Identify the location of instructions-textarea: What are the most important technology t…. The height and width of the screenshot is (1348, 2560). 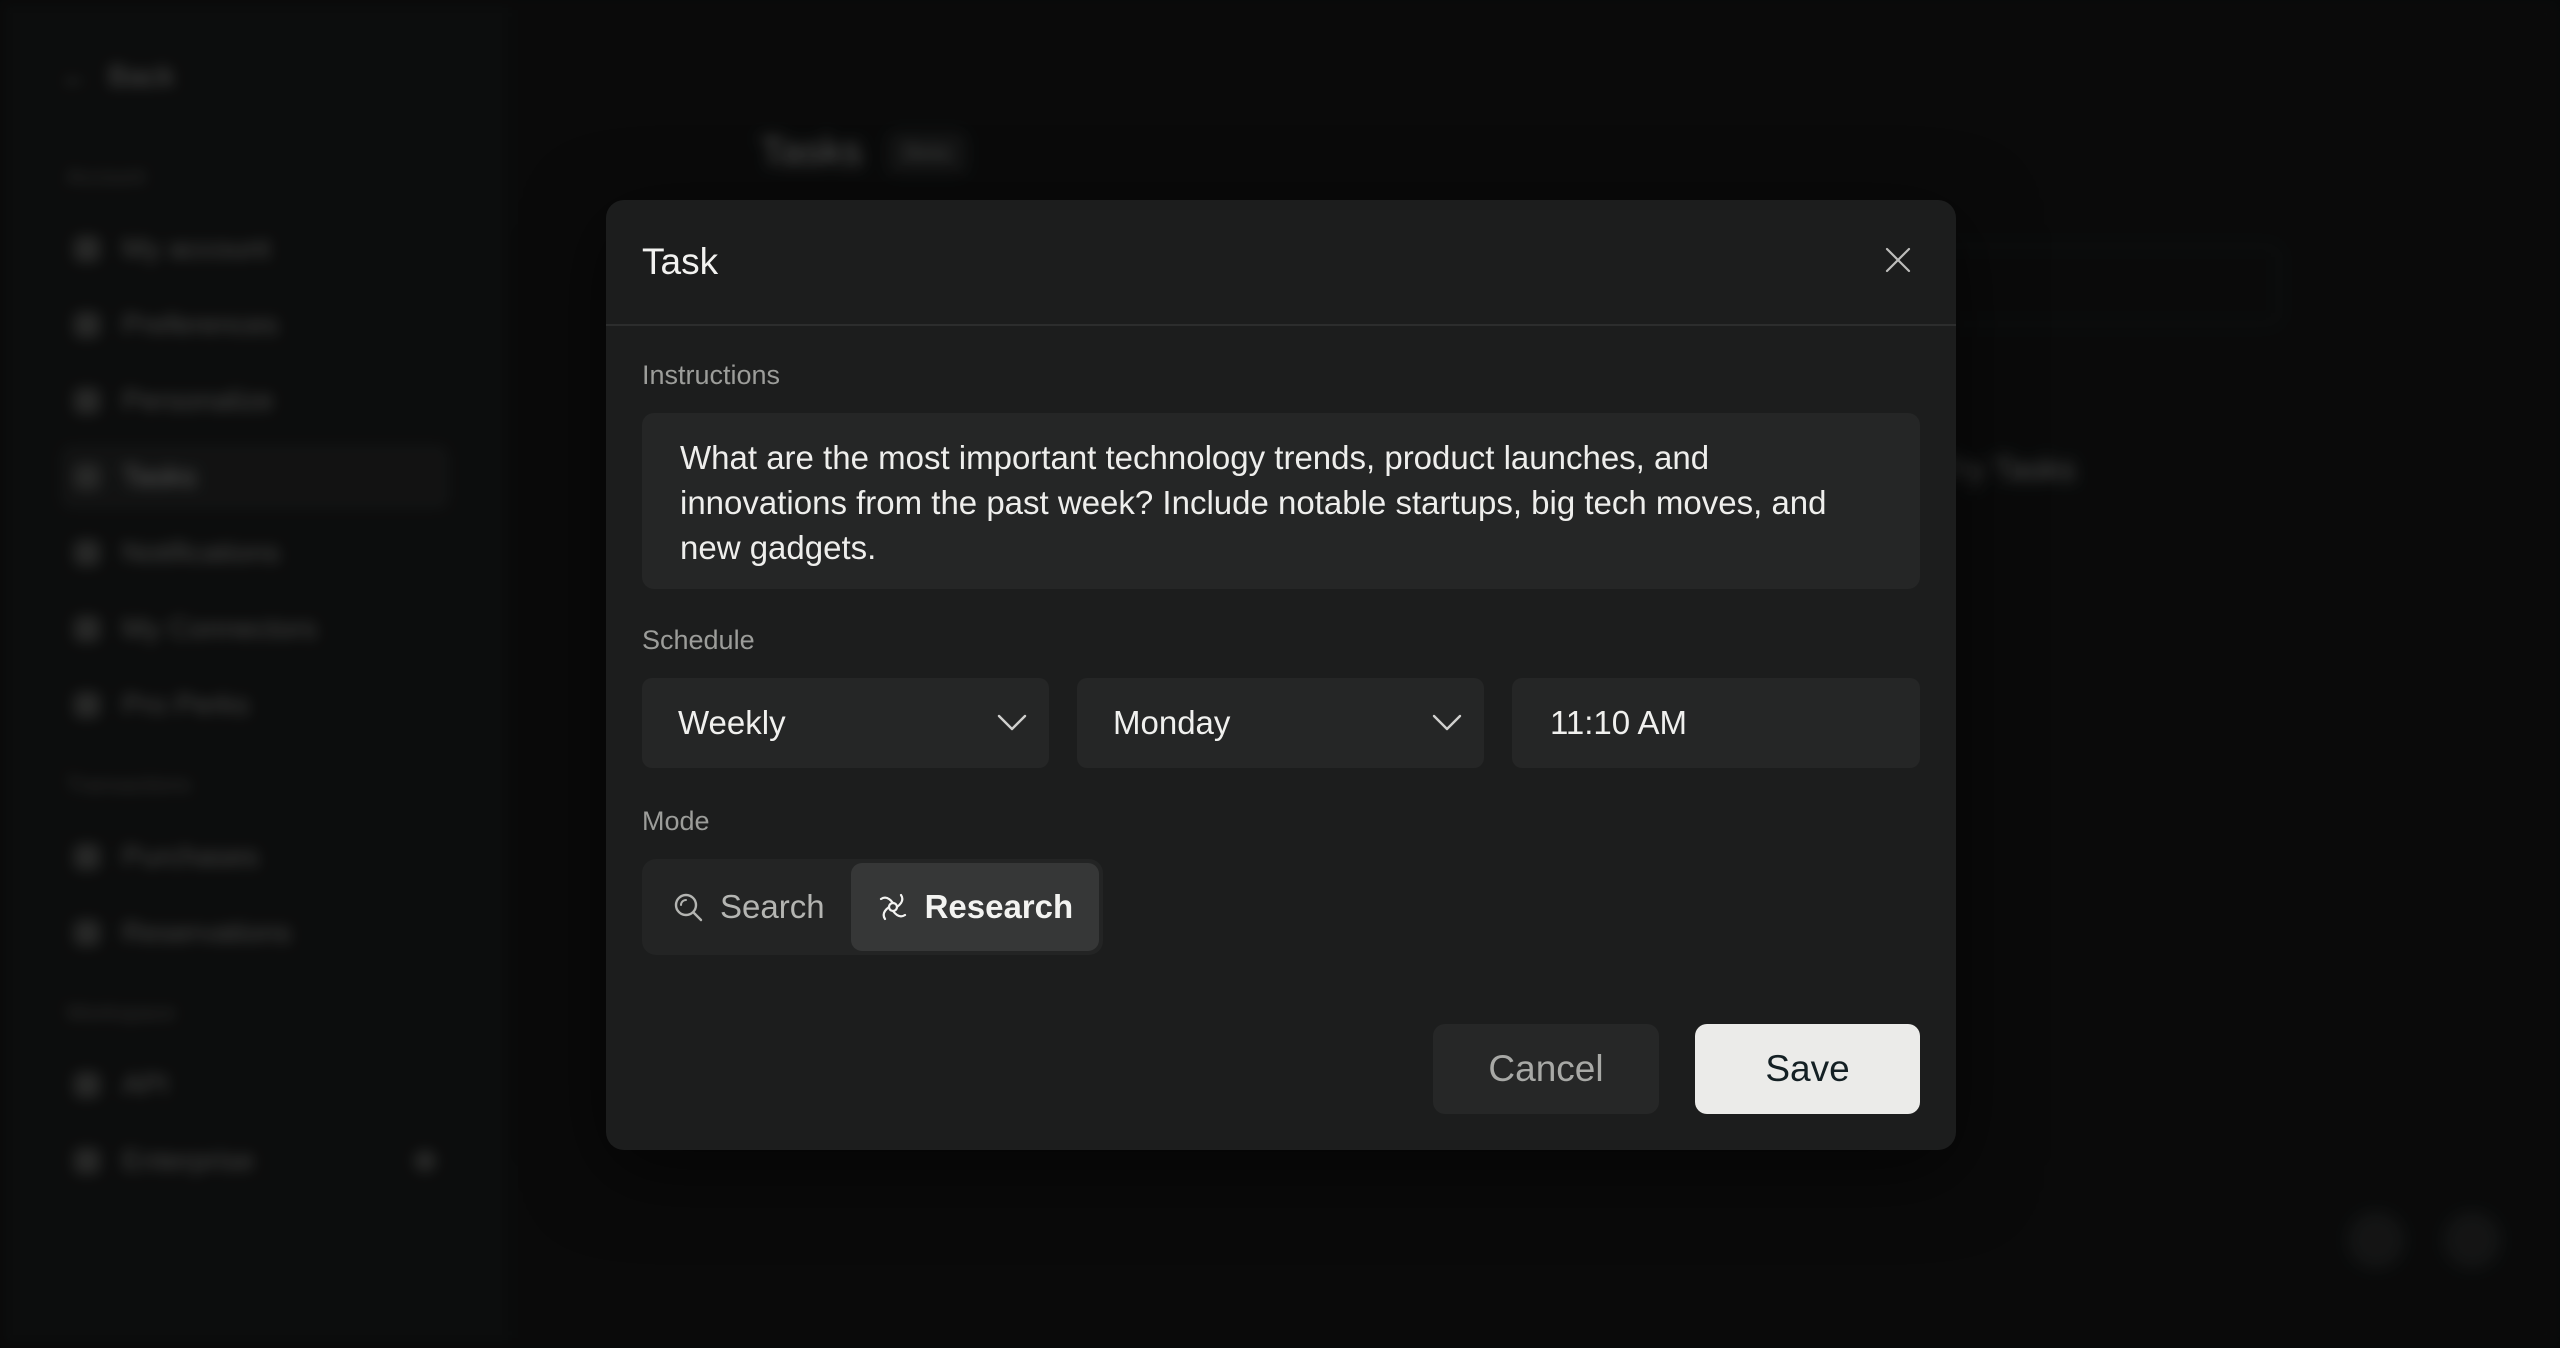
(1281, 501).